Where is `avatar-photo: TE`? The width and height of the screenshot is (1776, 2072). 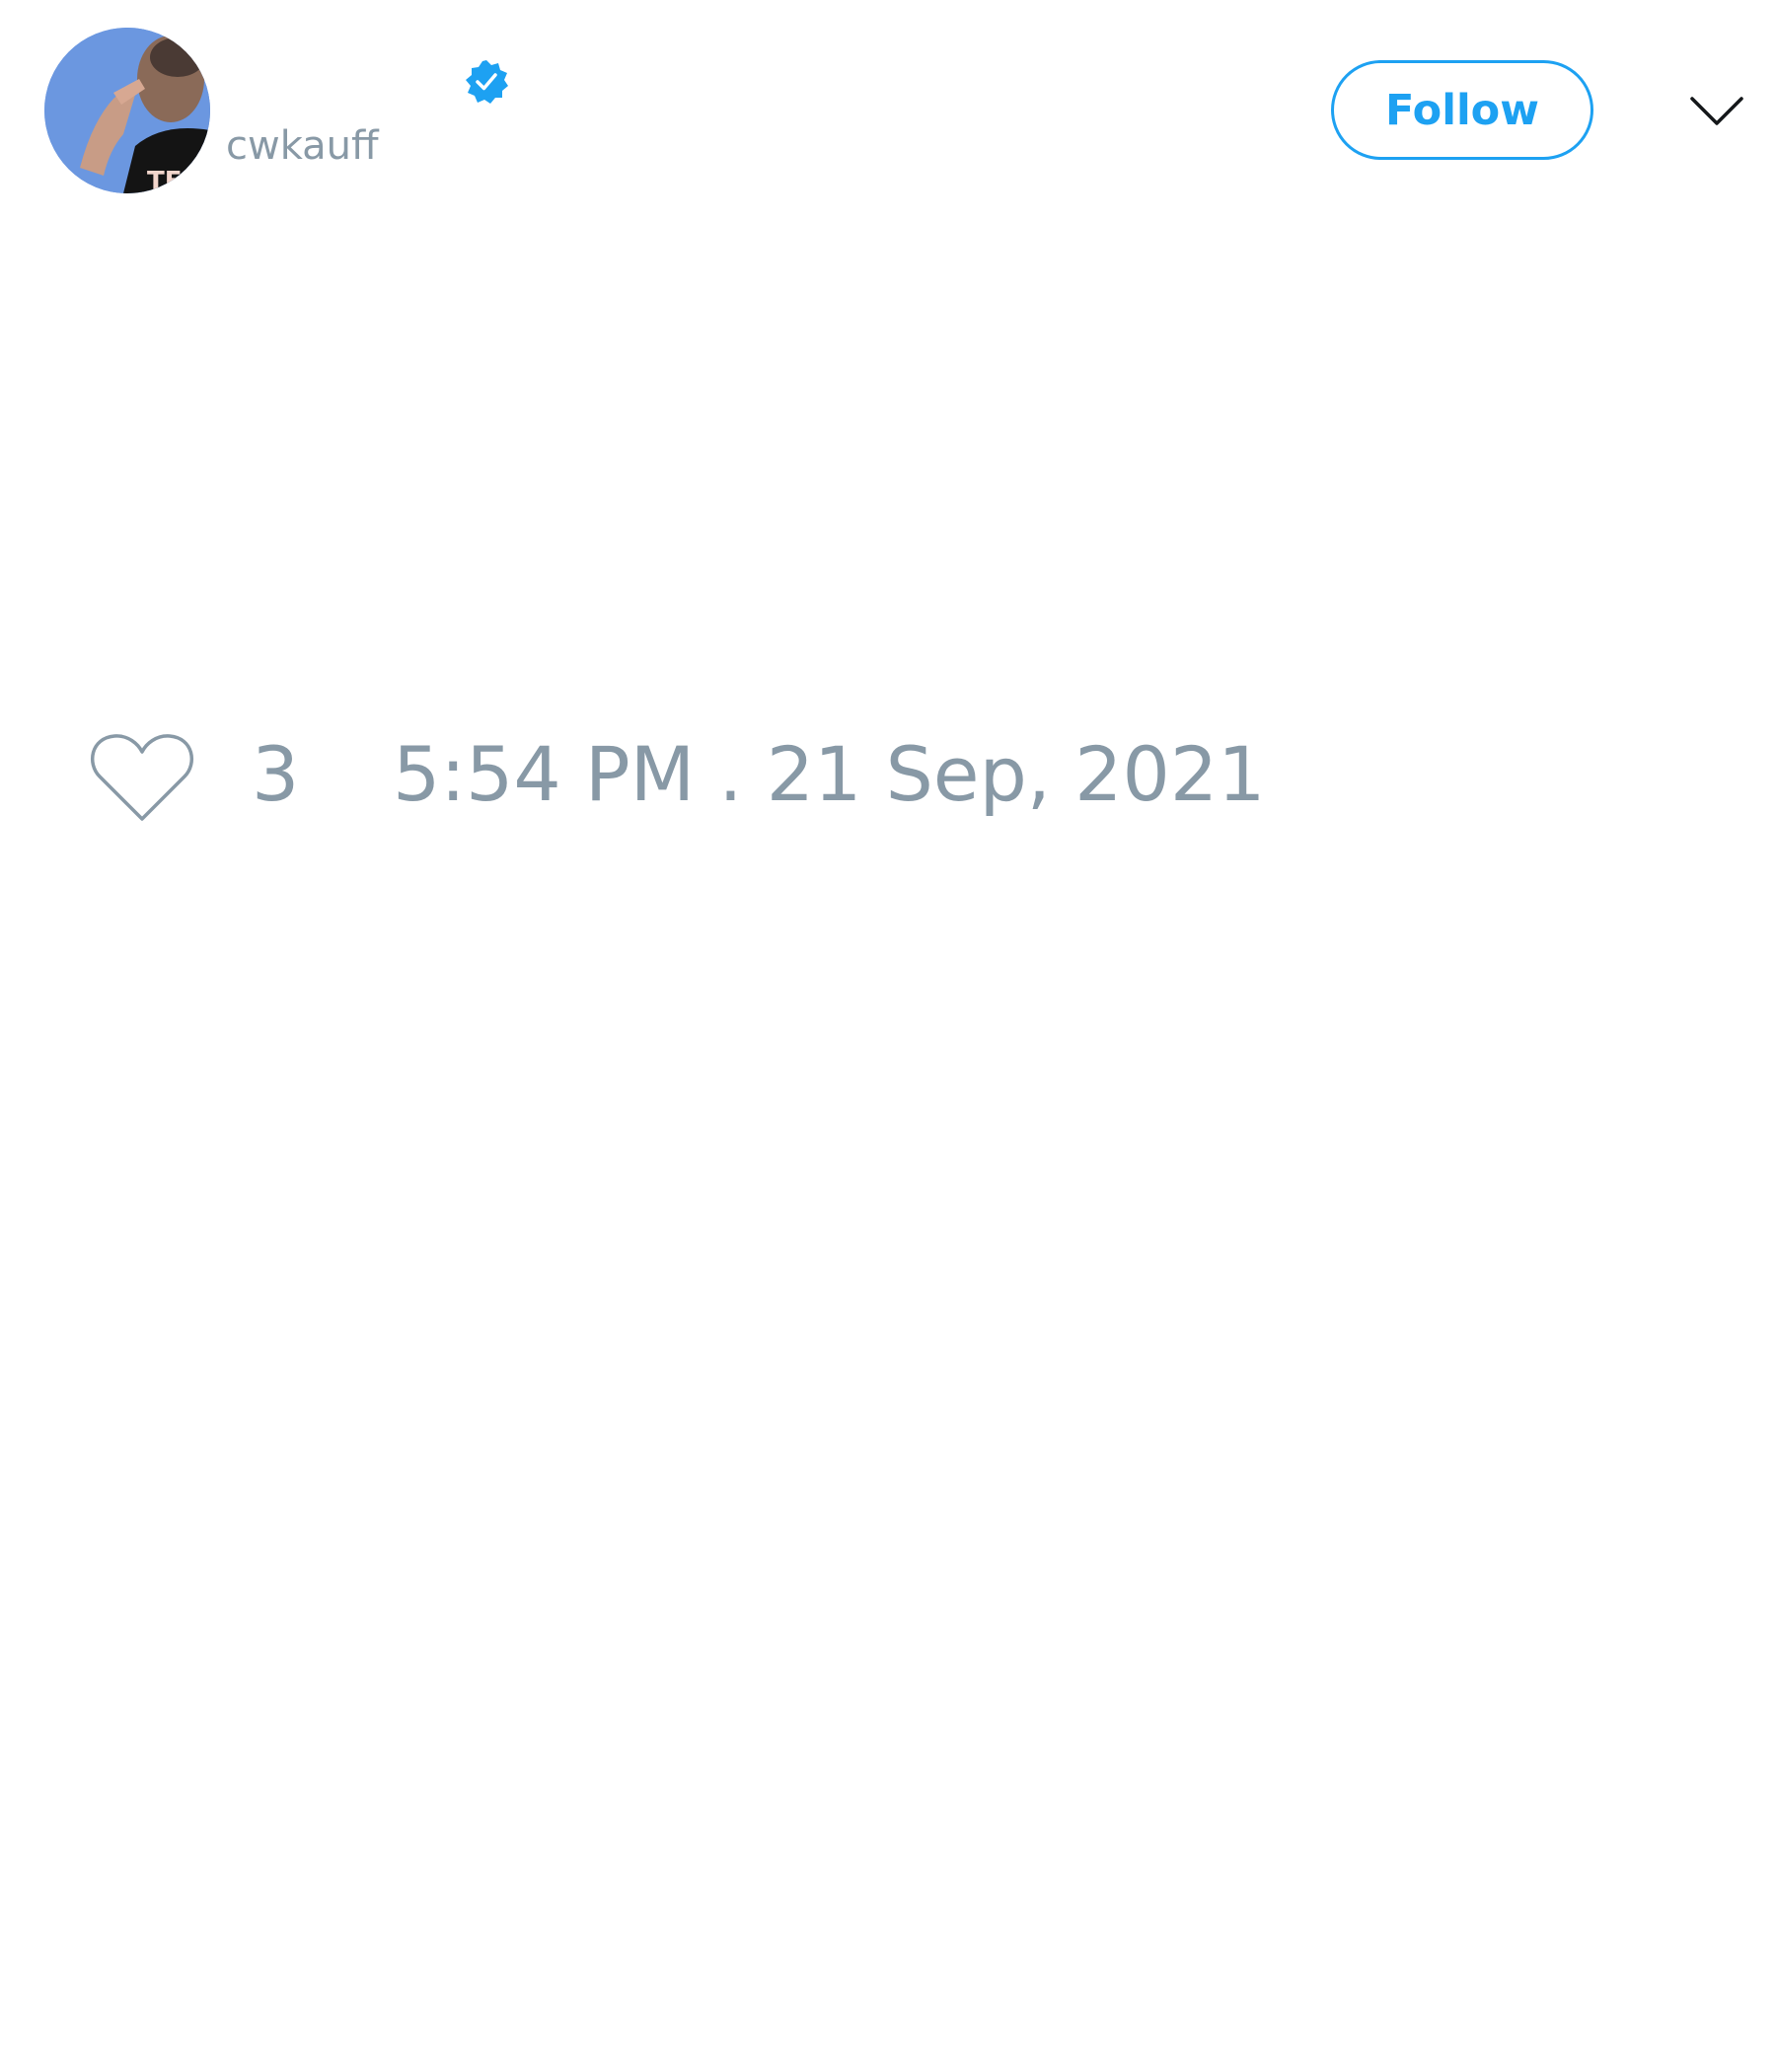 avatar-photo: TE is located at coordinates (127, 111).